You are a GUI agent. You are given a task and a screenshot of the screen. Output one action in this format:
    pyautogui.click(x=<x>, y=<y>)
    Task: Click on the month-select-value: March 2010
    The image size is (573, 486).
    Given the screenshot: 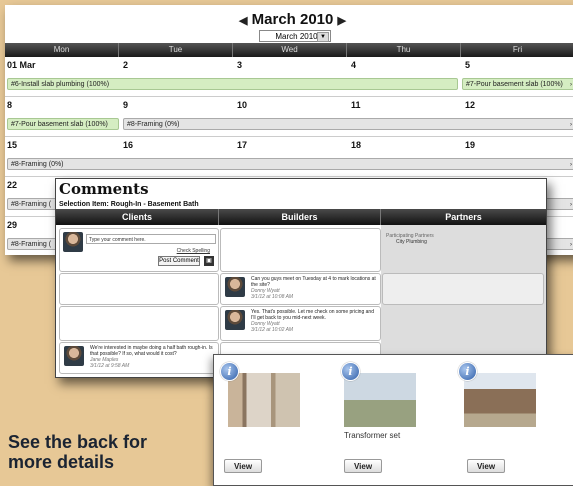 What is the action you would take?
    pyautogui.click(x=296, y=36)
    